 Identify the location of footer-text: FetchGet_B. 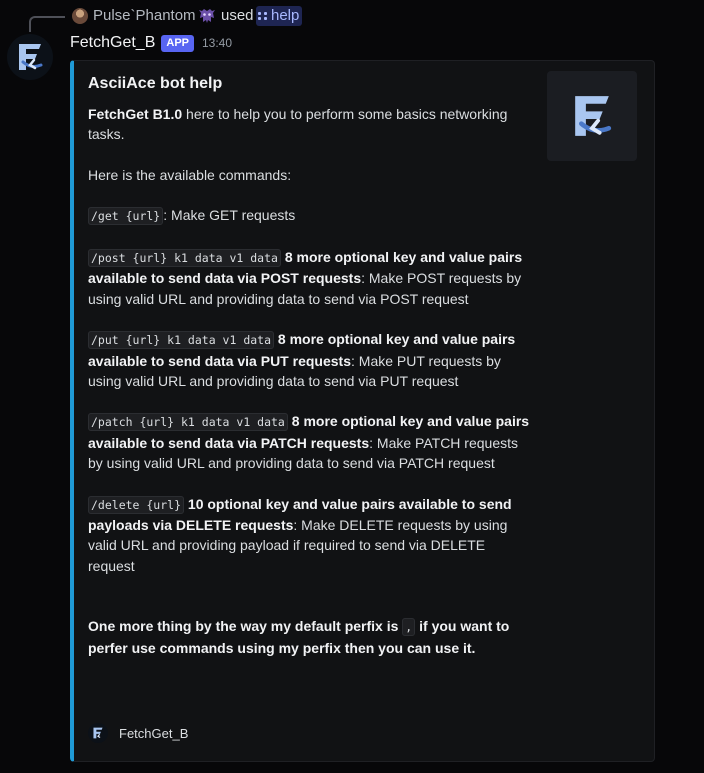
(154, 733).